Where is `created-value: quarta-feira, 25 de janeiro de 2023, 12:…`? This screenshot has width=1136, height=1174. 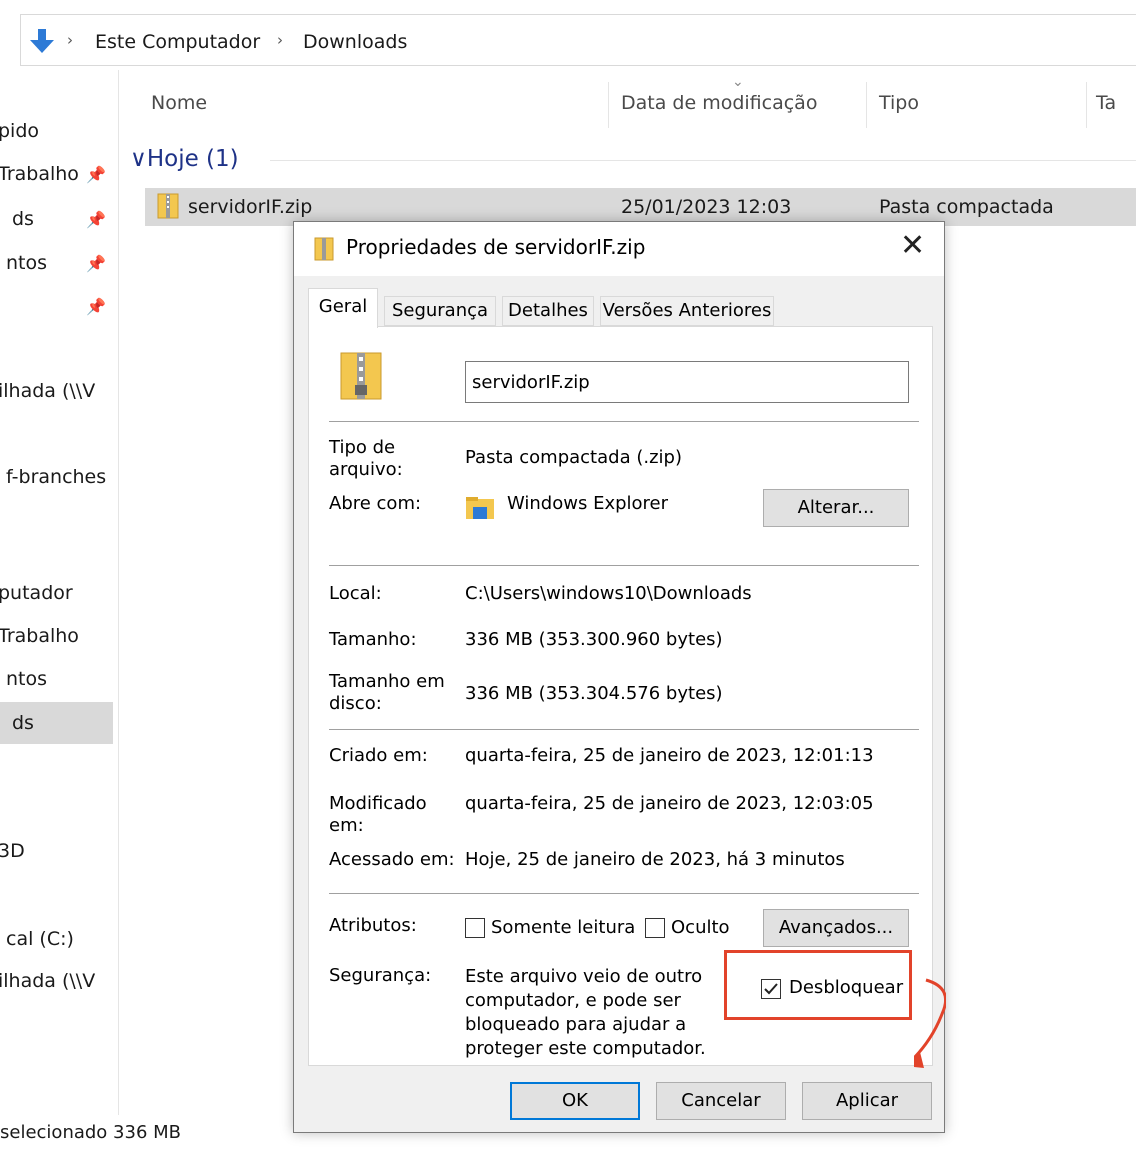 created-value: quarta-feira, 25 de janeiro de 2023, 12:… is located at coordinates (669, 755).